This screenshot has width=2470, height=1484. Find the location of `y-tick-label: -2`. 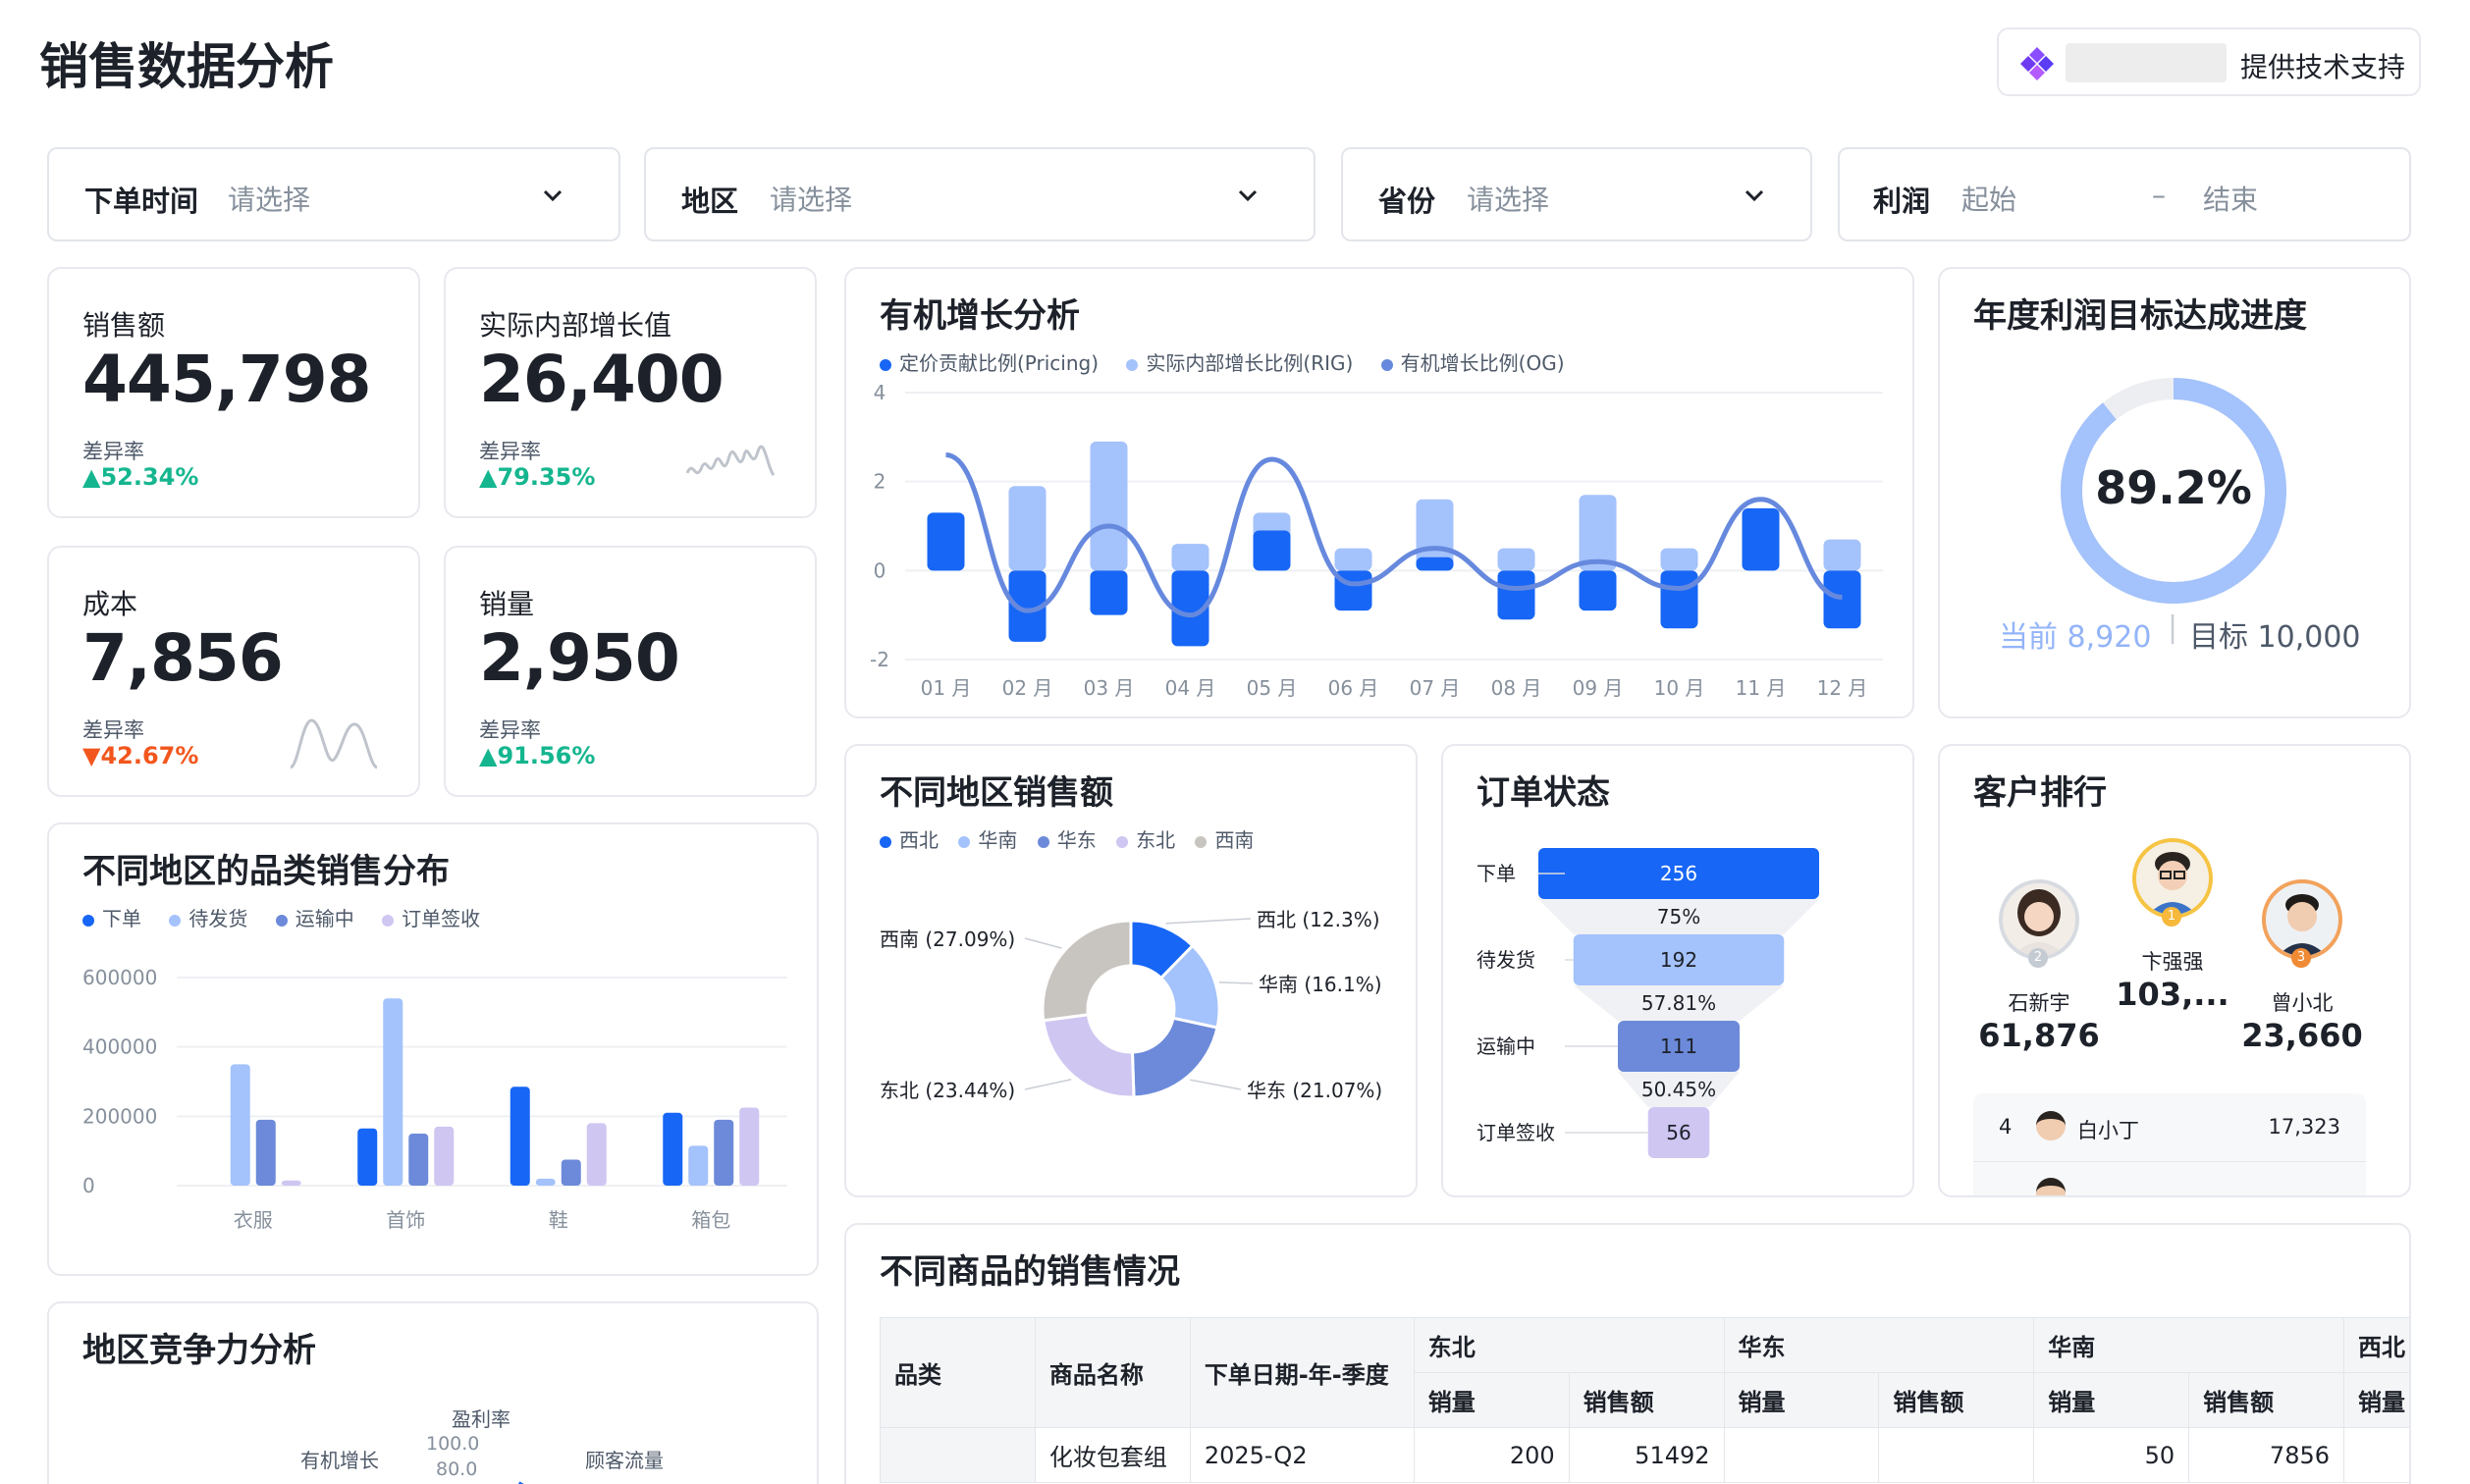

y-tick-label: -2 is located at coordinates (880, 659).